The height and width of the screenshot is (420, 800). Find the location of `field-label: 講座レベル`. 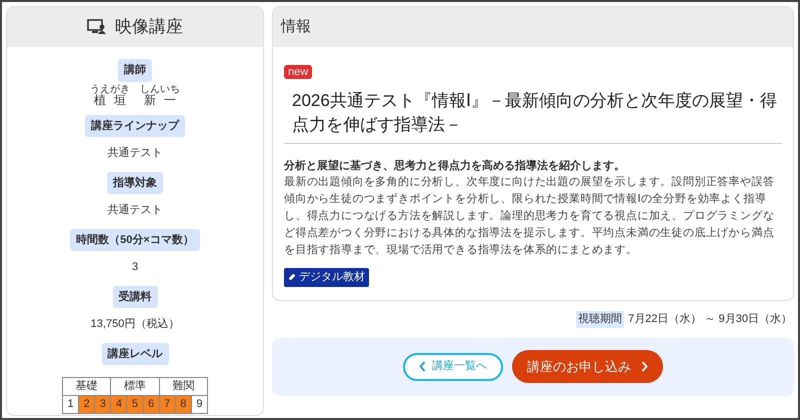

field-label: 講座レベル is located at coordinates (135, 353).